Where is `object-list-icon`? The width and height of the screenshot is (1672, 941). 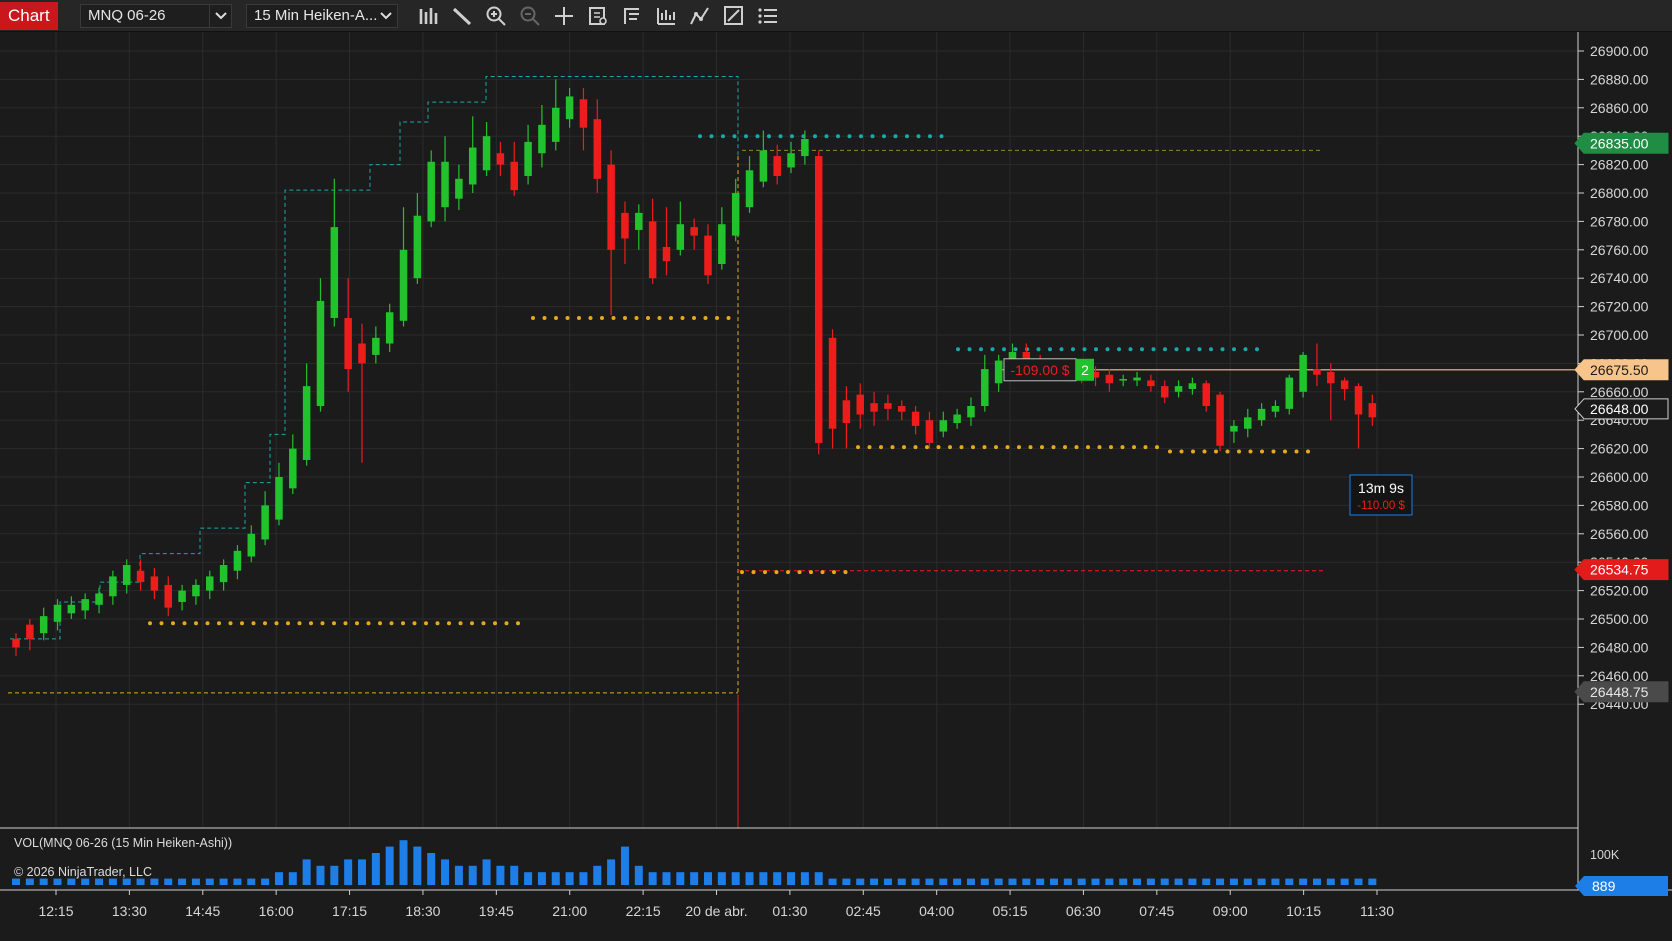
object-list-icon is located at coordinates (768, 16).